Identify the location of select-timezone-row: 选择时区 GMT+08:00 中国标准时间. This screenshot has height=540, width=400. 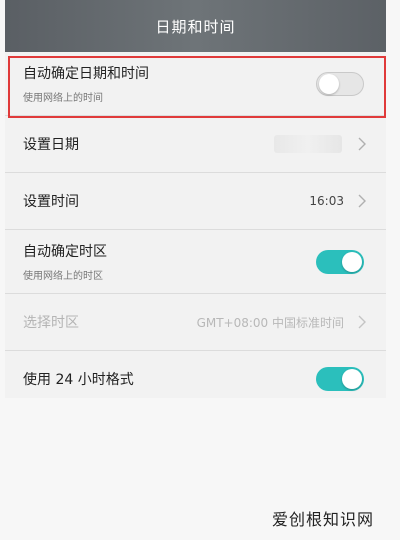
(195, 322).